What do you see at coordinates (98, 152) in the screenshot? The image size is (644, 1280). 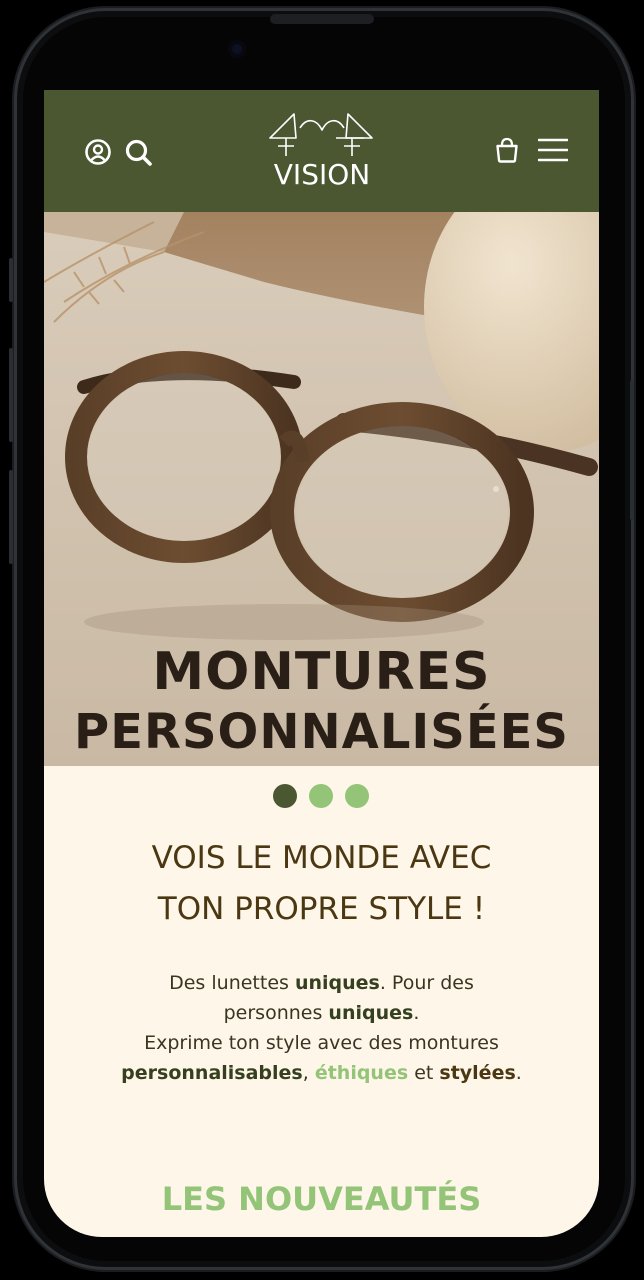 I see `account-icon` at bounding box center [98, 152].